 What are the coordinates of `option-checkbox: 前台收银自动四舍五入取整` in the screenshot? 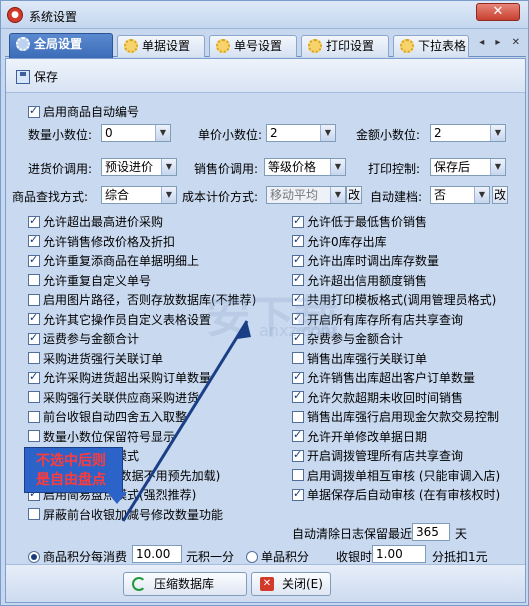 It's located at (107, 416).